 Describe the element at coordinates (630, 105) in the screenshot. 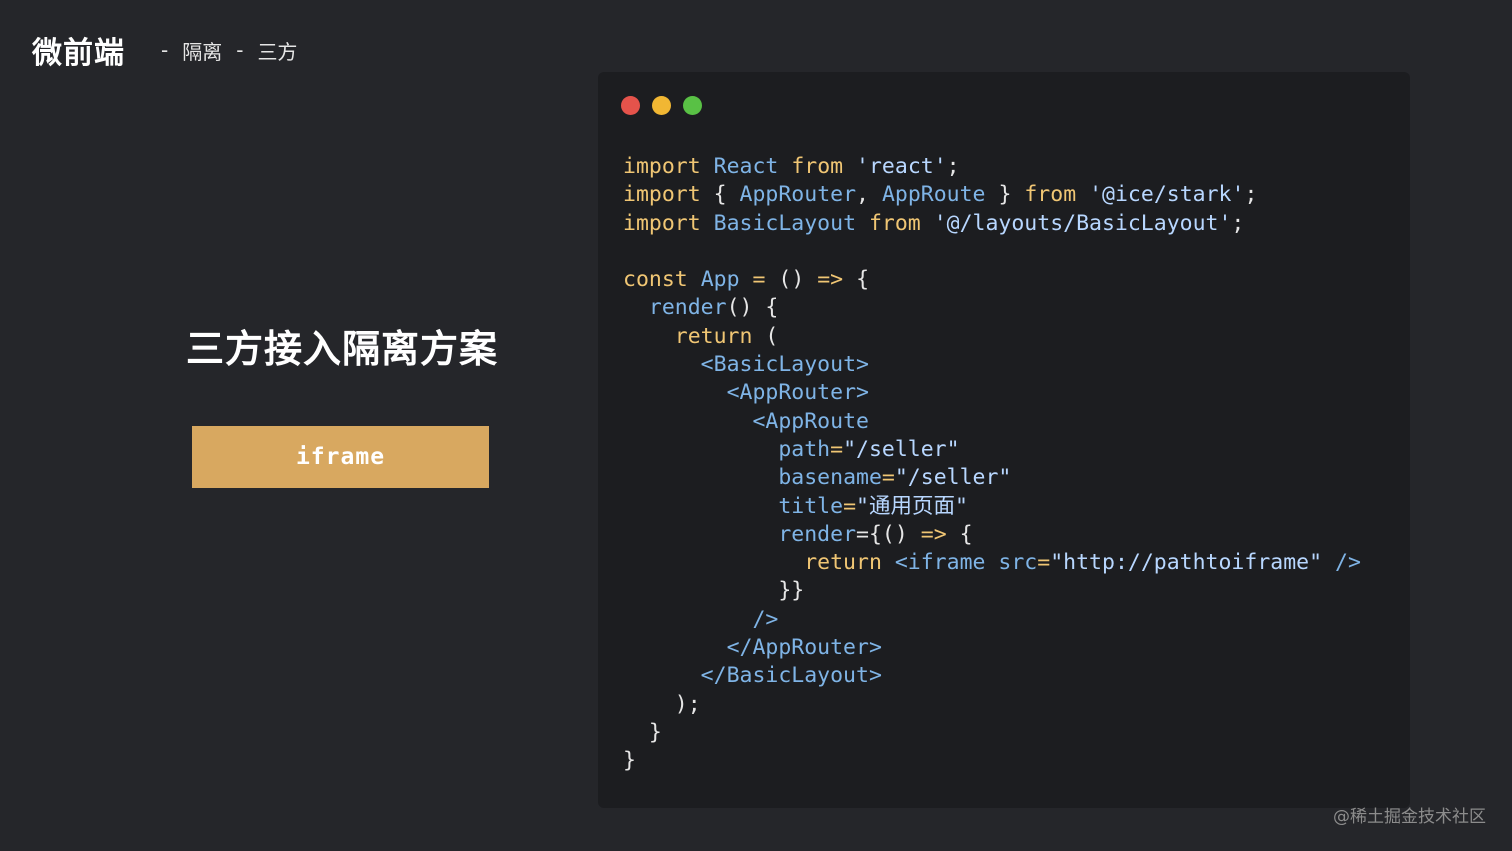

I see `close-dot-icon` at that location.